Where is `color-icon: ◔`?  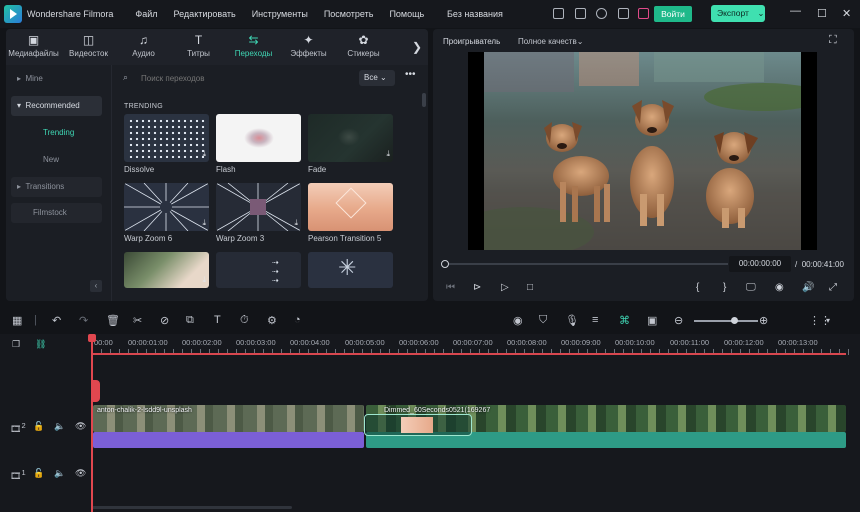
color-icon: ◔ is located at coordinates (297, 320).